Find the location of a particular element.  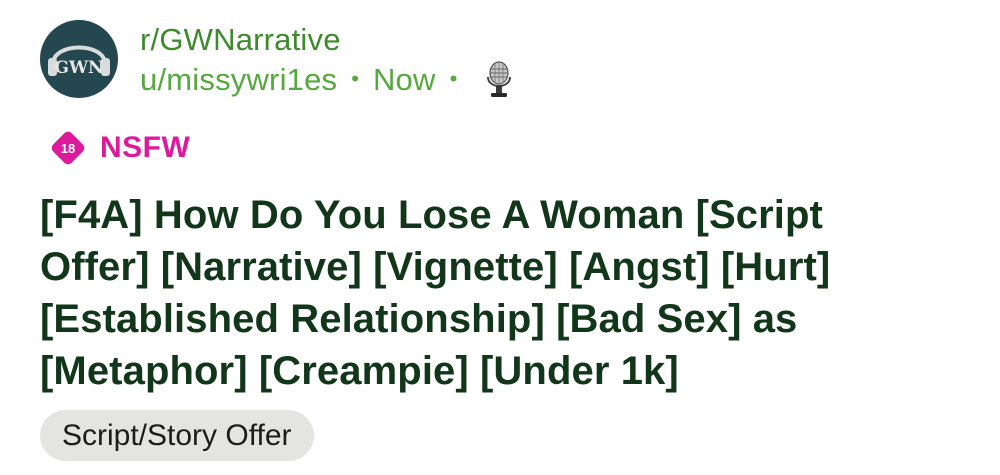

microphone-icon is located at coordinates (499, 80).